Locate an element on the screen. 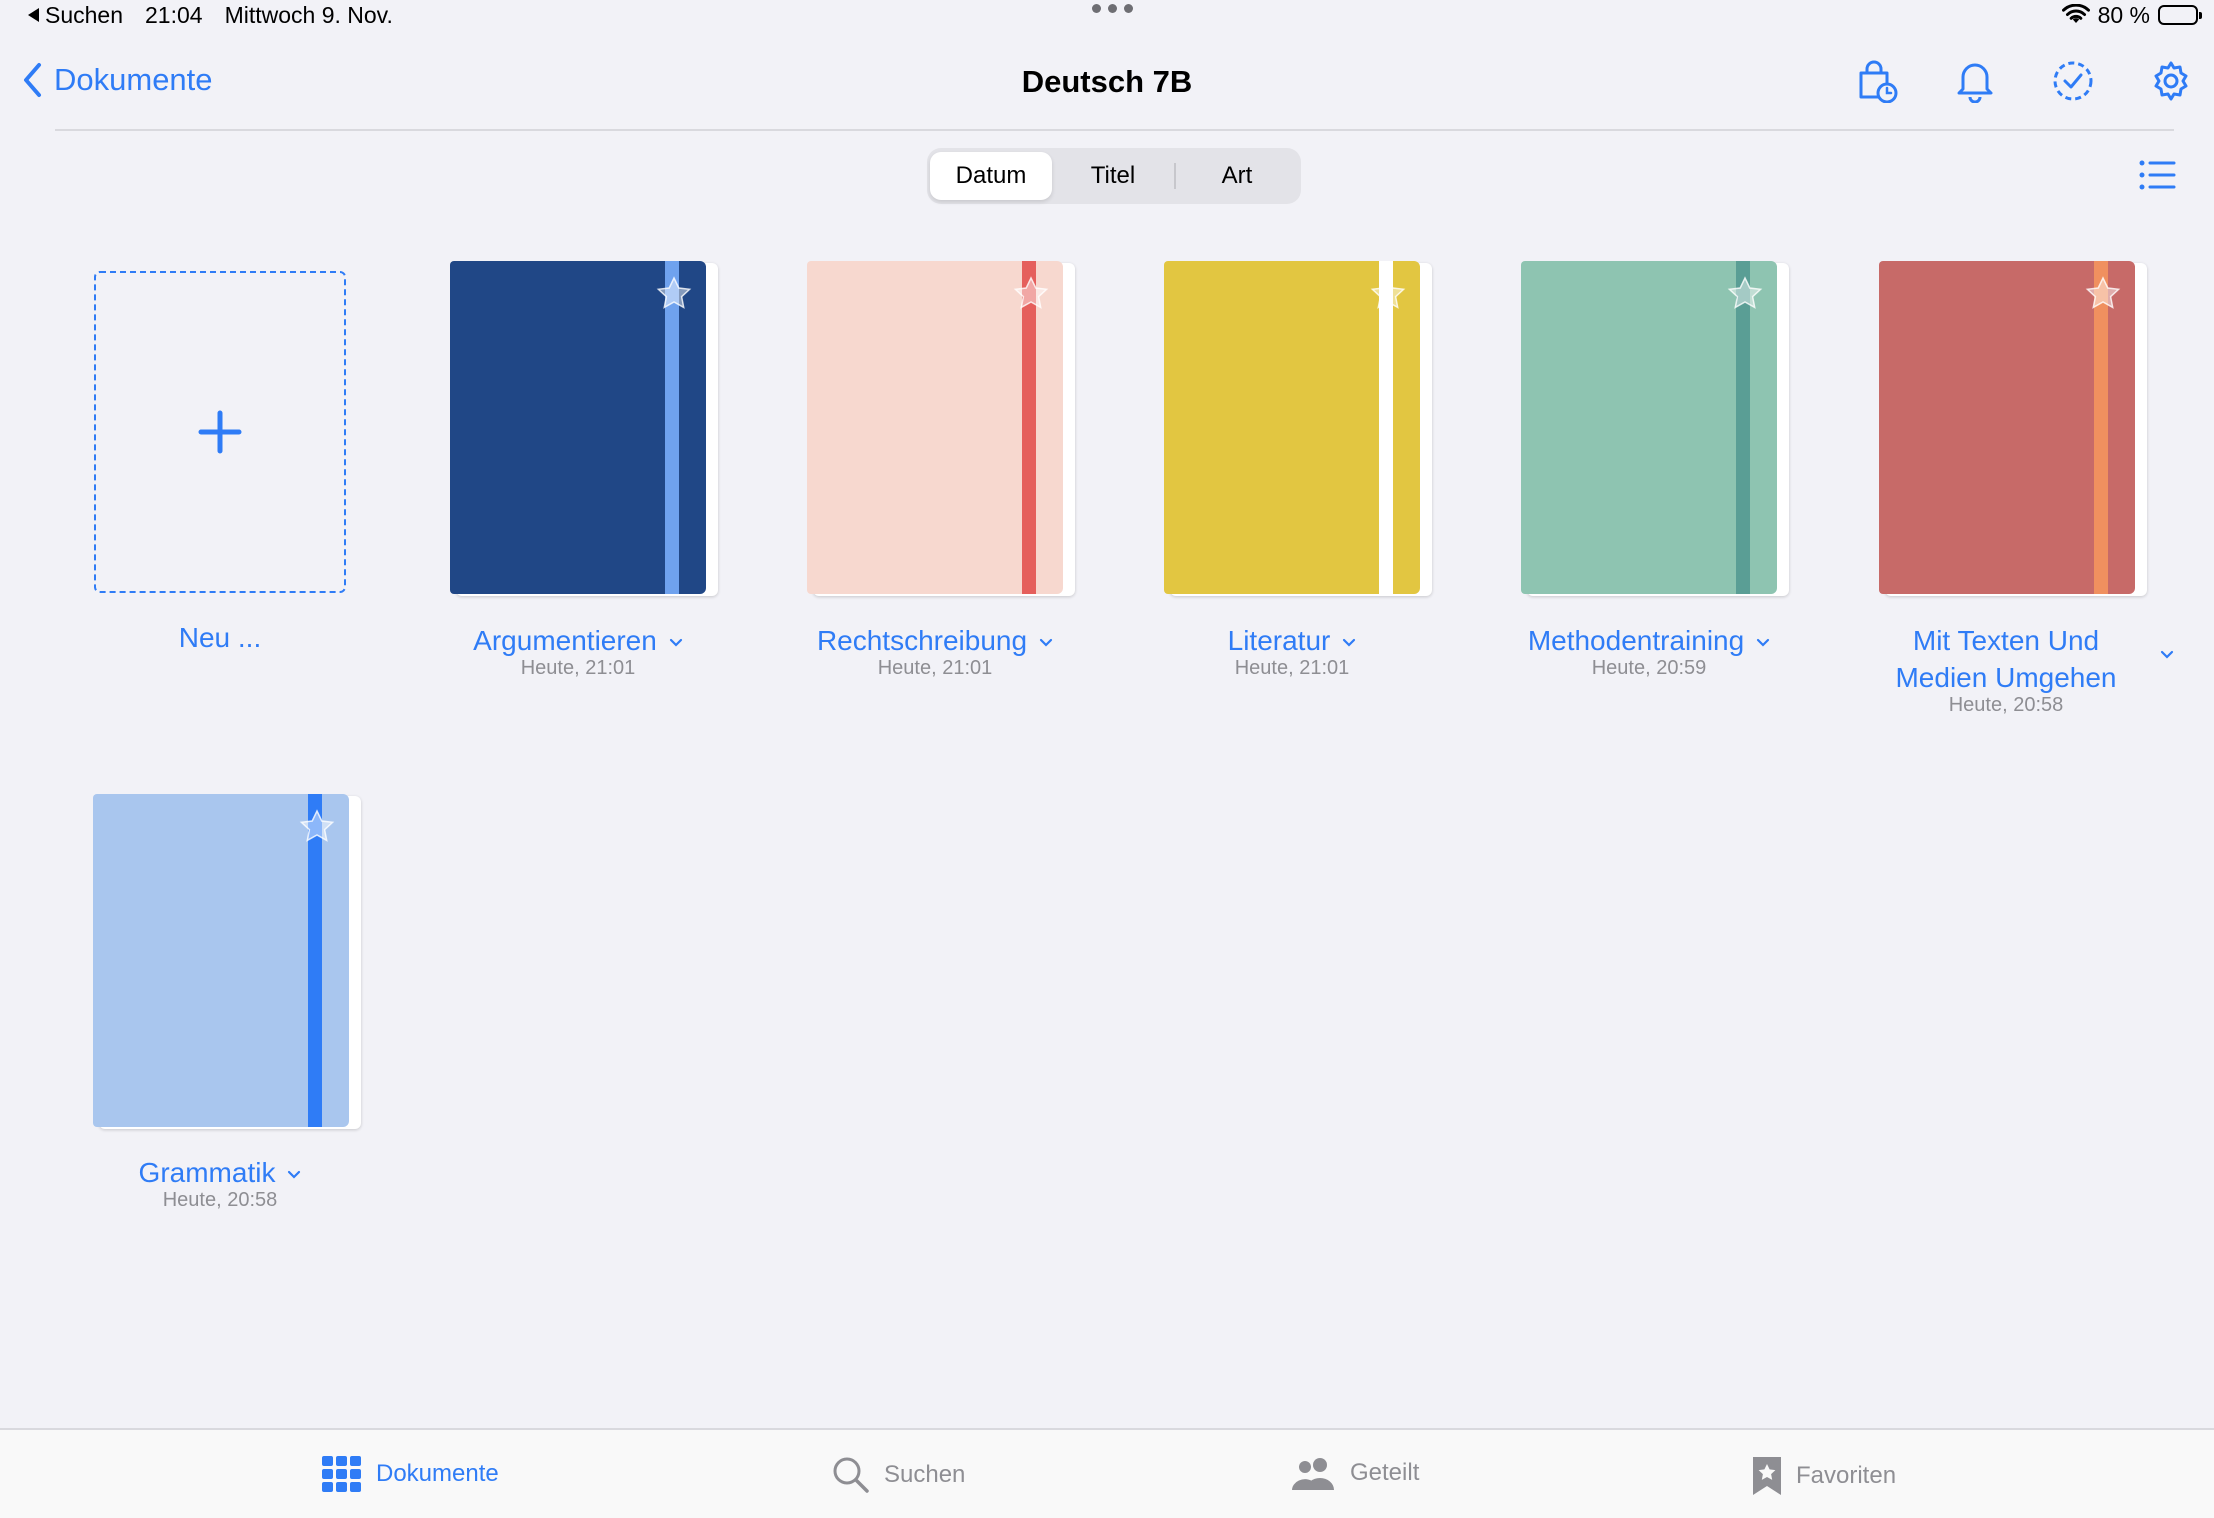 This screenshot has height=1518, width=2214. bag-clock-icon is located at coordinates (1878, 81).